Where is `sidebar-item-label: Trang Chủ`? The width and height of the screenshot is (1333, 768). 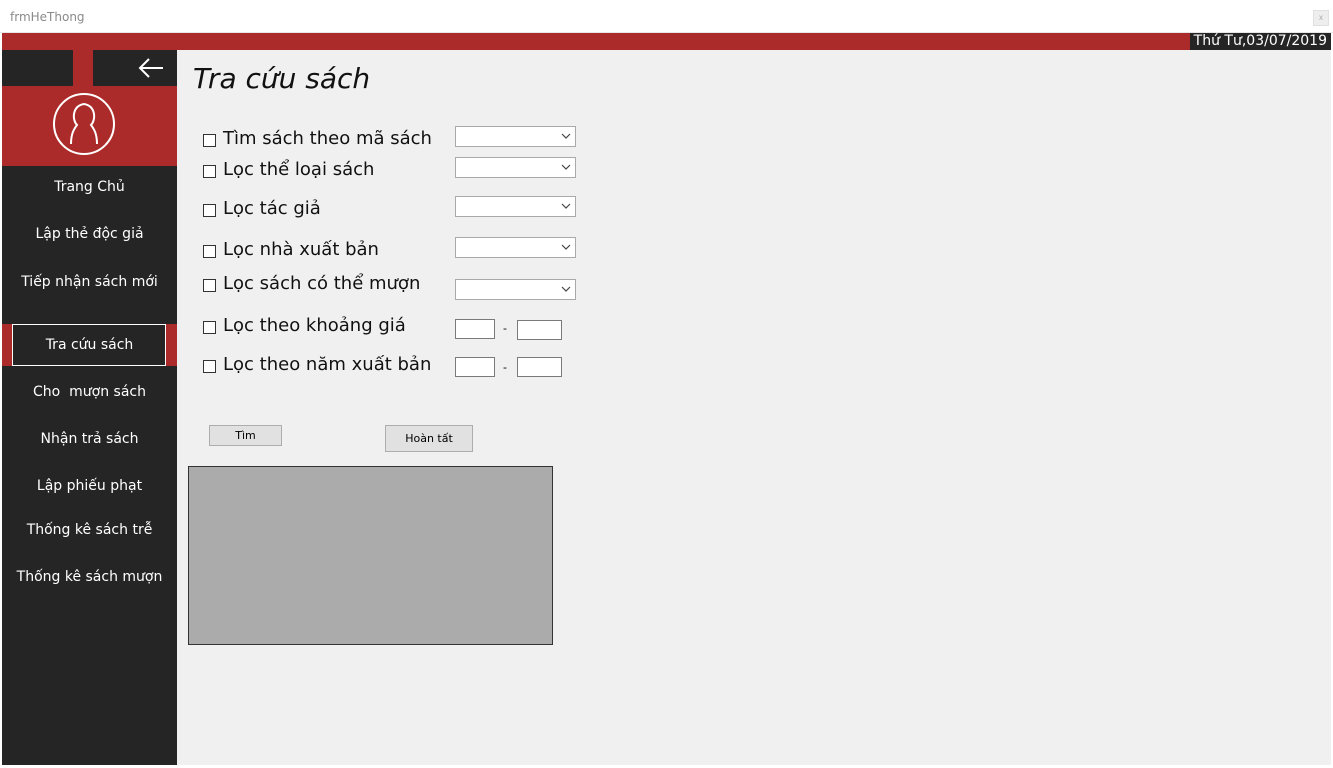 sidebar-item-label: Trang Chủ is located at coordinates (89, 187).